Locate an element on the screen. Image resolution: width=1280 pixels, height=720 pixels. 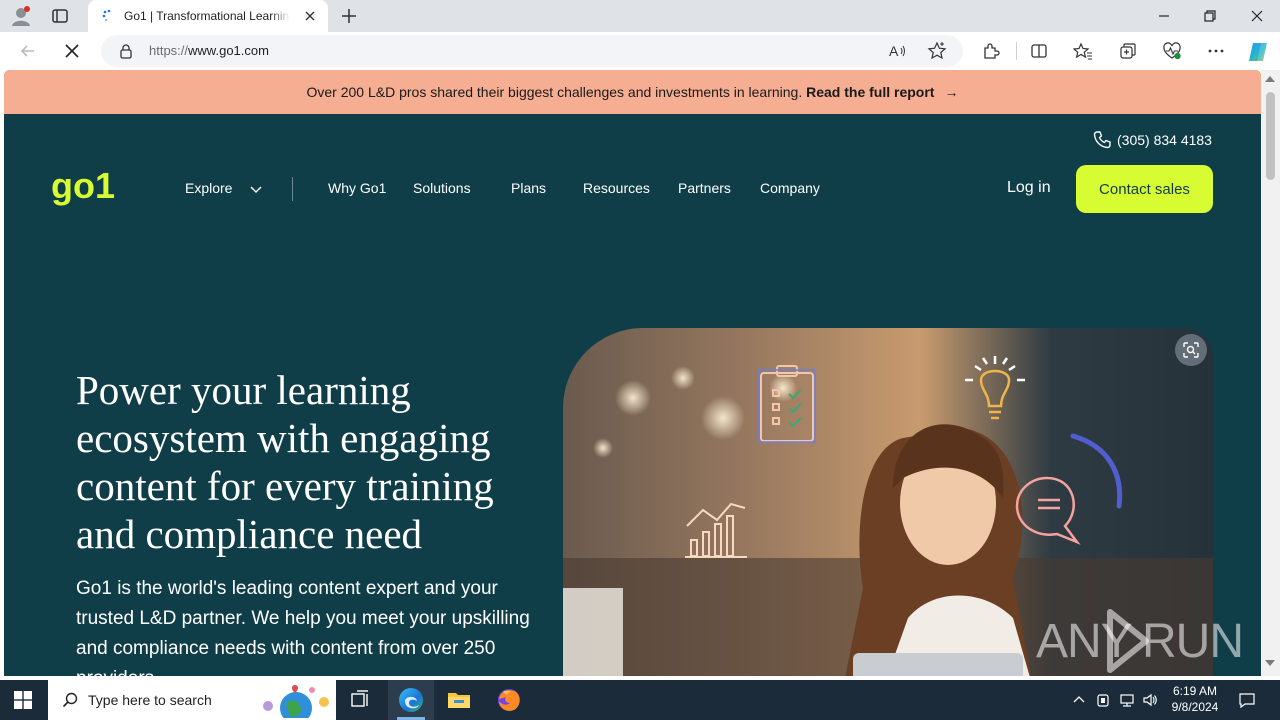
nav-partners: Partners is located at coordinates (704, 188).